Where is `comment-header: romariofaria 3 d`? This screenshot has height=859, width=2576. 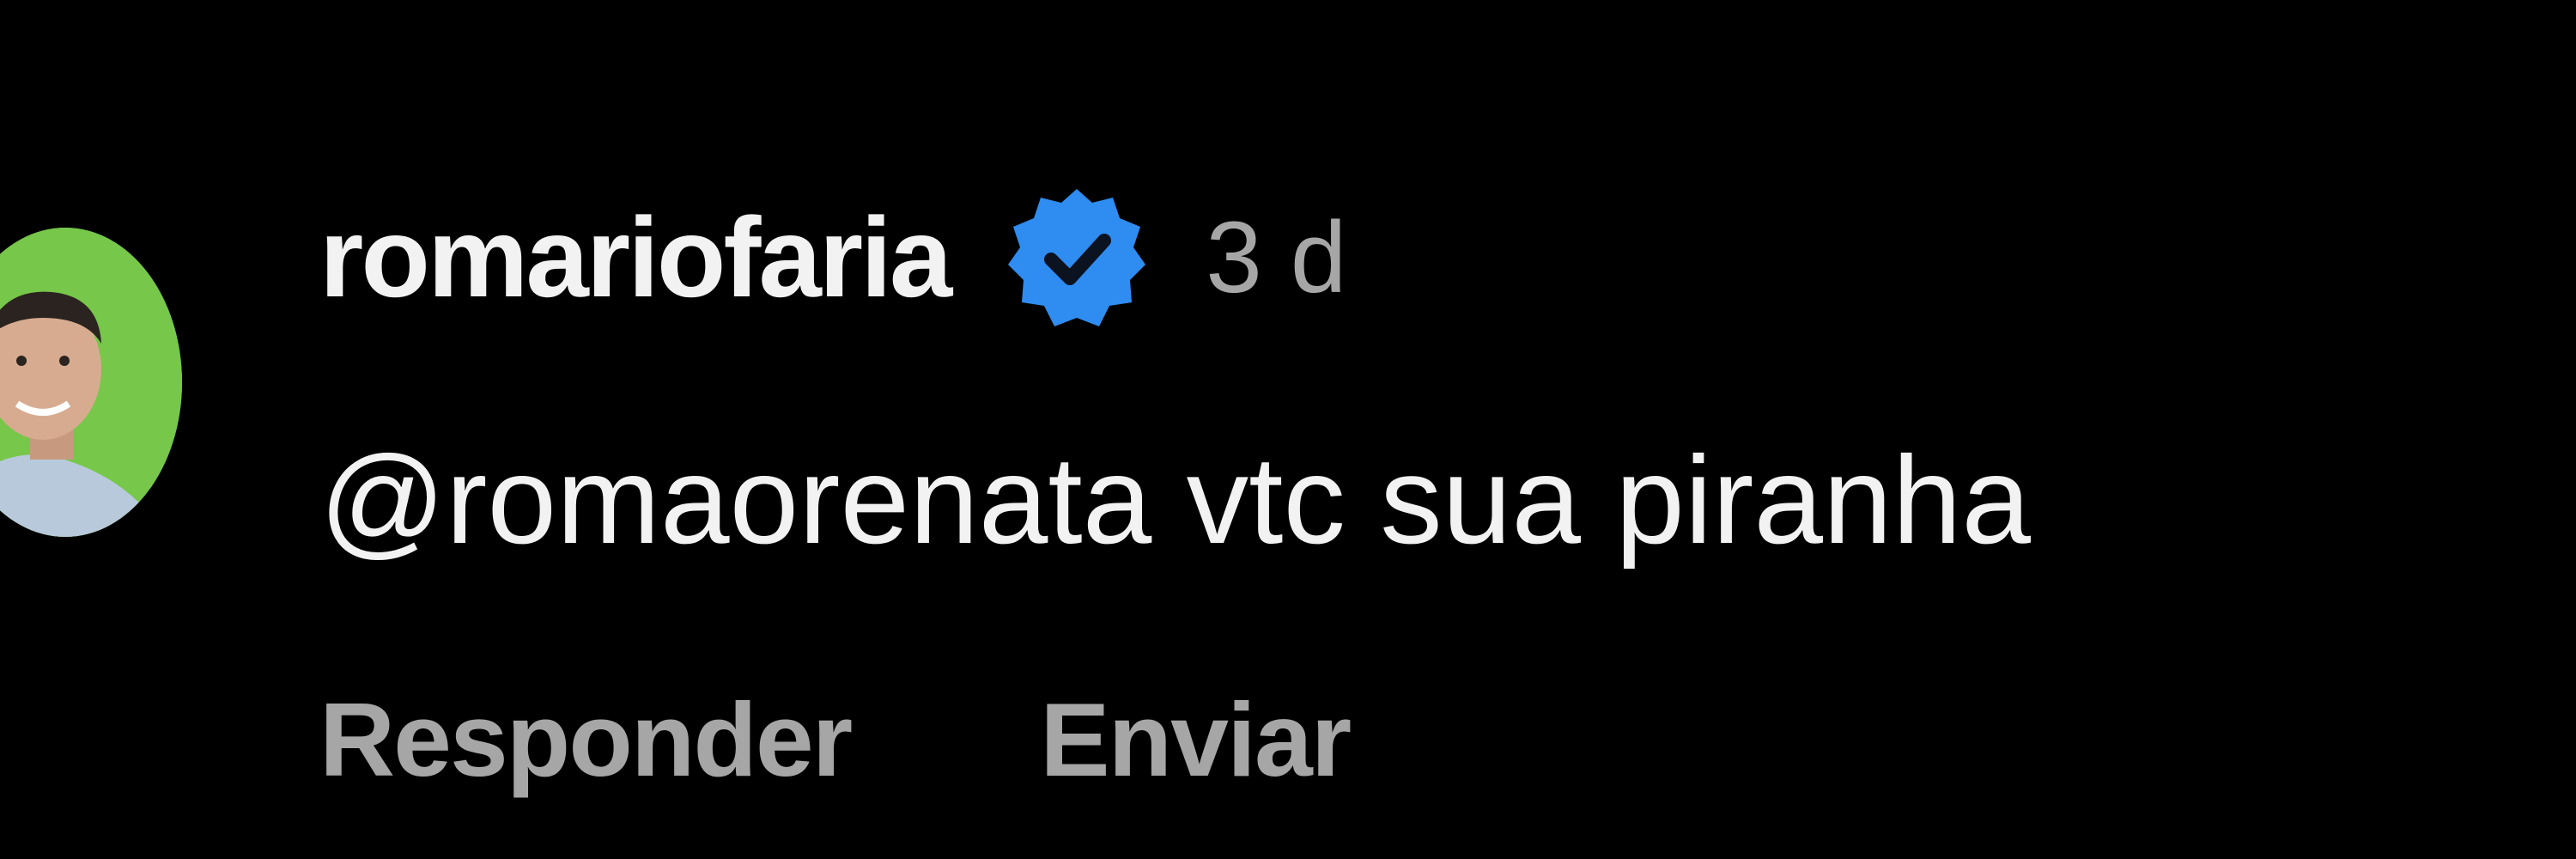
comment-header: romariofaria 3 d is located at coordinates (832, 258).